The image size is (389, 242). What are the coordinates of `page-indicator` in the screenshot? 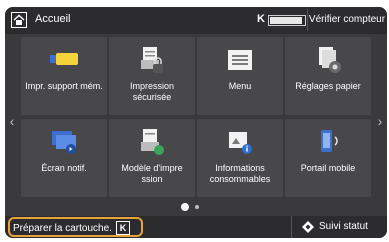 It's located at (201, 208).